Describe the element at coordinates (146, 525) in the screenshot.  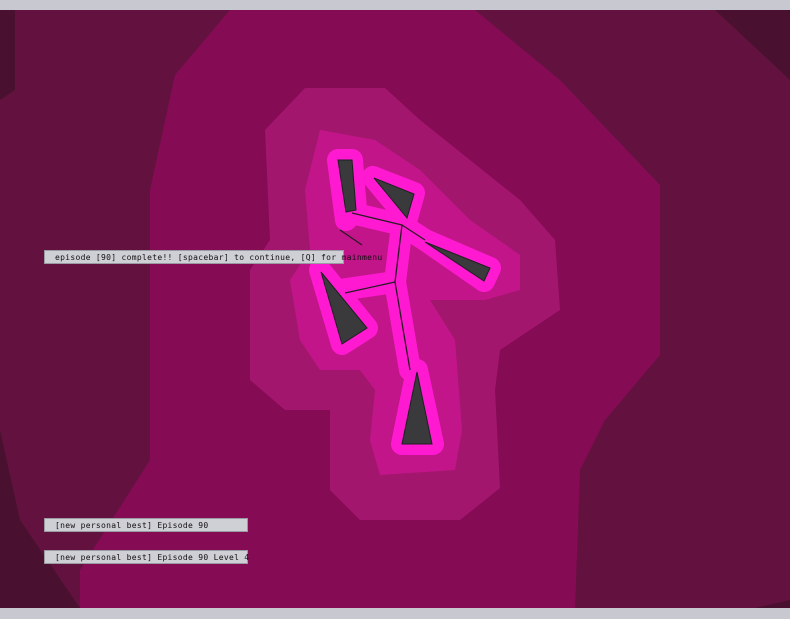
I see `personal-best-episode-message: [new personal best] Episode 90` at that location.